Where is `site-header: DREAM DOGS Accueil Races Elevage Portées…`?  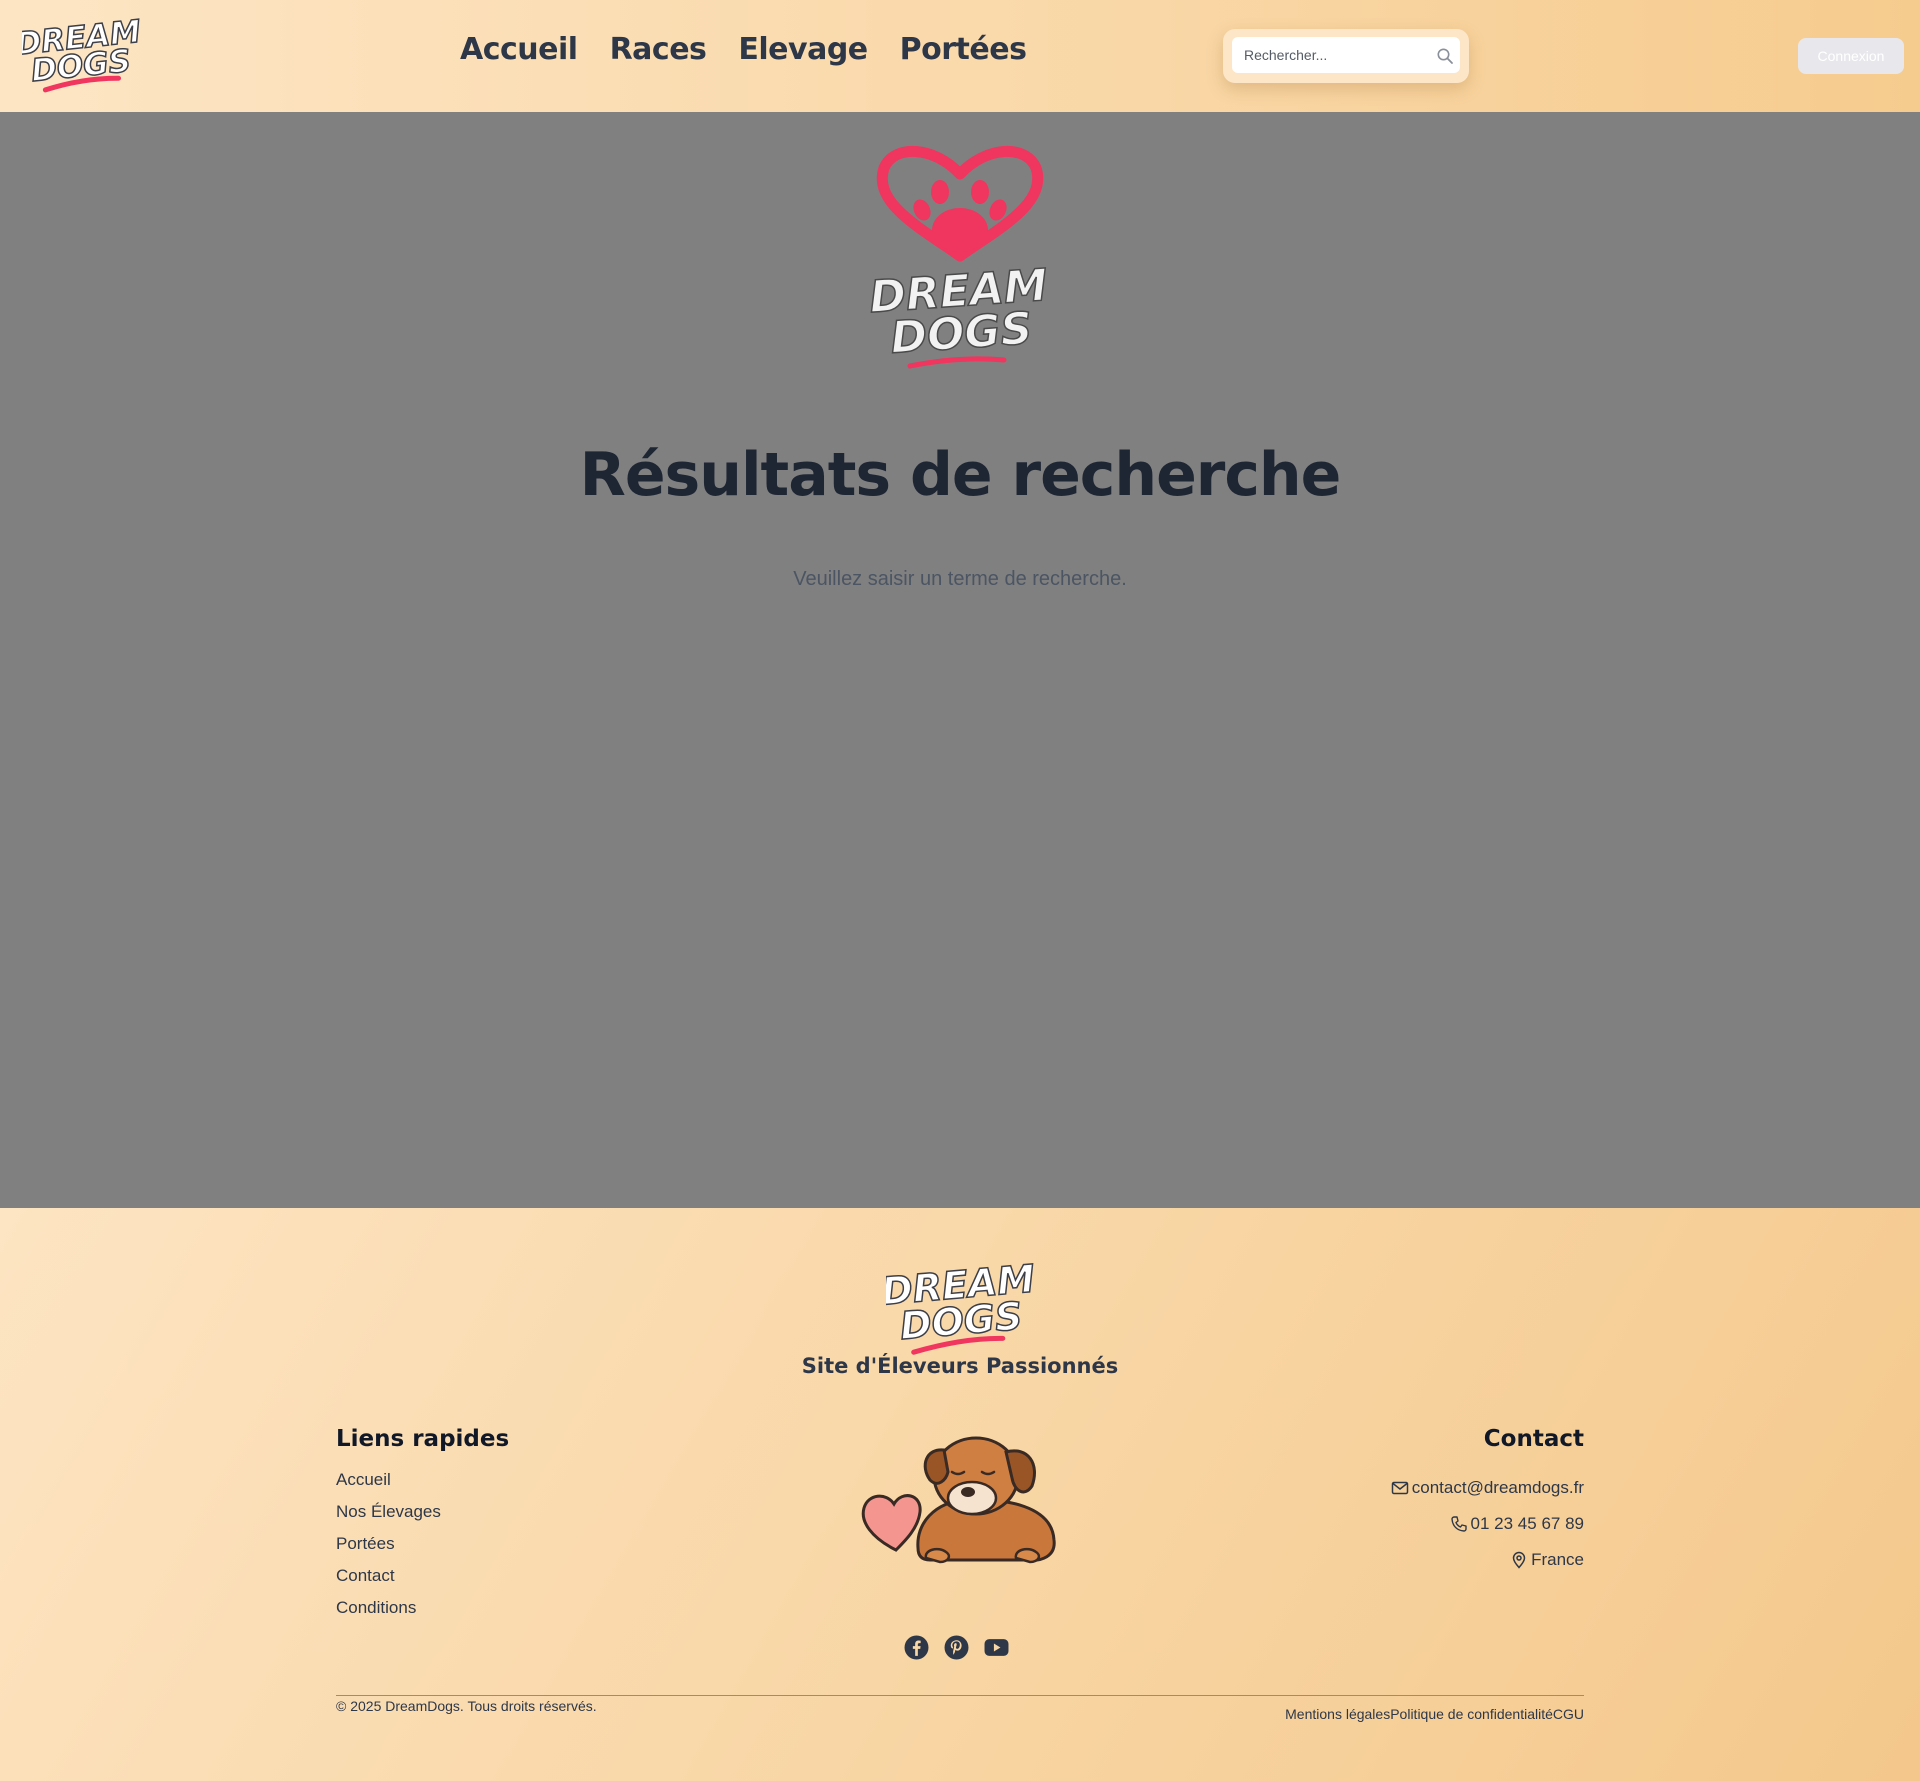
site-header: DREAM DOGS Accueil Races Elevage Portées… is located at coordinates (960, 56).